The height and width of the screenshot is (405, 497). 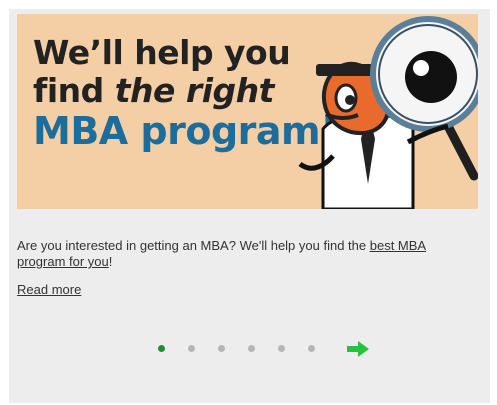 I want to click on banner-line-2-emphasis: the right, so click(x=194, y=90).